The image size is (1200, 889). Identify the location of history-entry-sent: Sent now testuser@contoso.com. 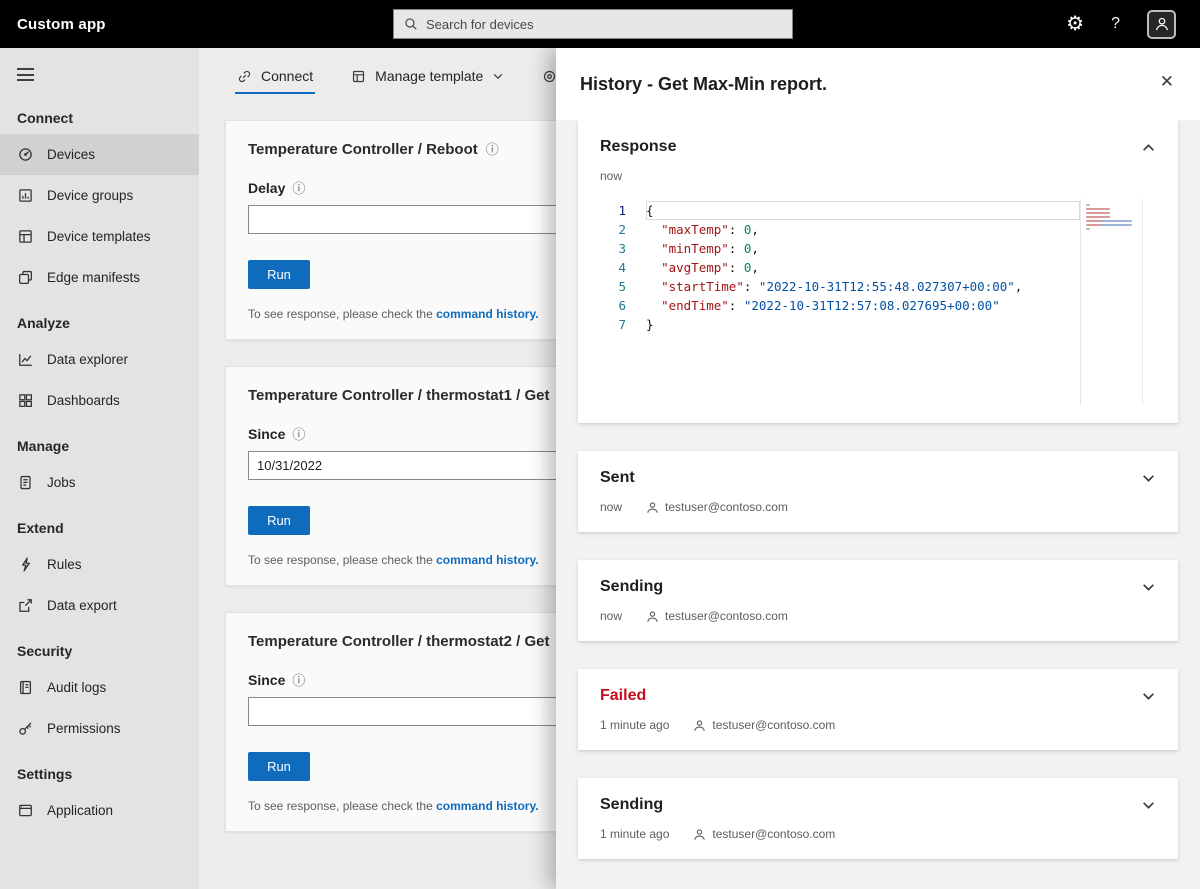
(878, 491).